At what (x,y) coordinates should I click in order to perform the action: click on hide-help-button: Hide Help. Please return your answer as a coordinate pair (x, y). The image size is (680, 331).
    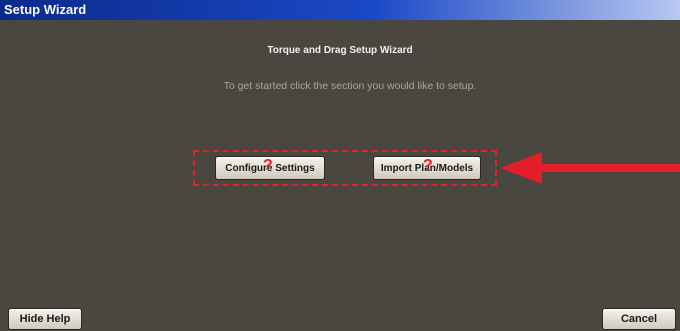
    Looking at the image, I should click on (45, 319).